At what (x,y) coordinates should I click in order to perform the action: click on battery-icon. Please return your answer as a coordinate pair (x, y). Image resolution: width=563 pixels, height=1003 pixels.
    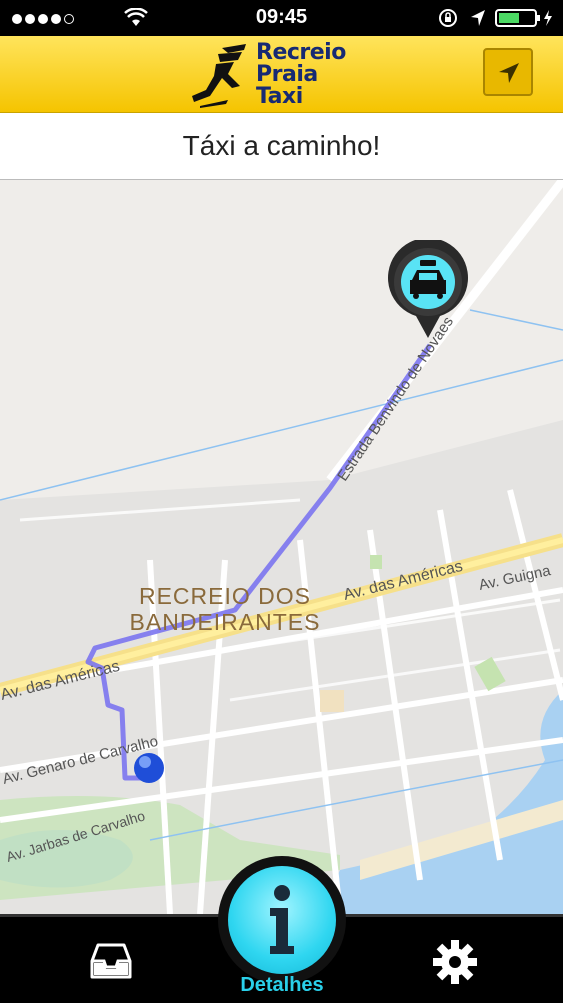
    Looking at the image, I should click on (523, 18).